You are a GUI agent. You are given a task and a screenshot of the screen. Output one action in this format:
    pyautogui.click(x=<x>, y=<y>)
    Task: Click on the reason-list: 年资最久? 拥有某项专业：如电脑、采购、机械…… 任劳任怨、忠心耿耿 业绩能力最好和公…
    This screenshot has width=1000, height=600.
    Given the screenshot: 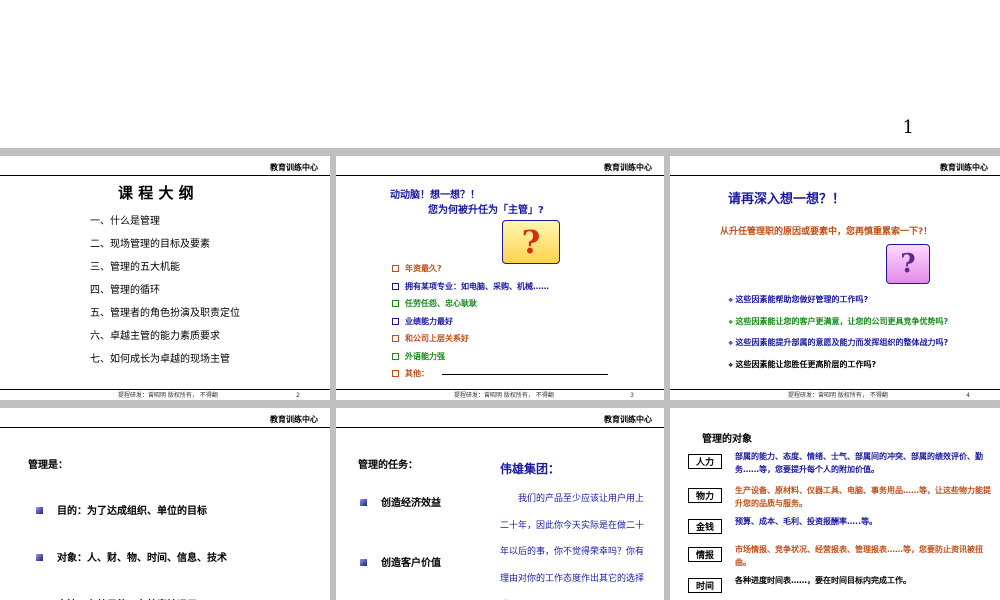 What is the action you would take?
    pyautogui.click(x=470, y=321)
    